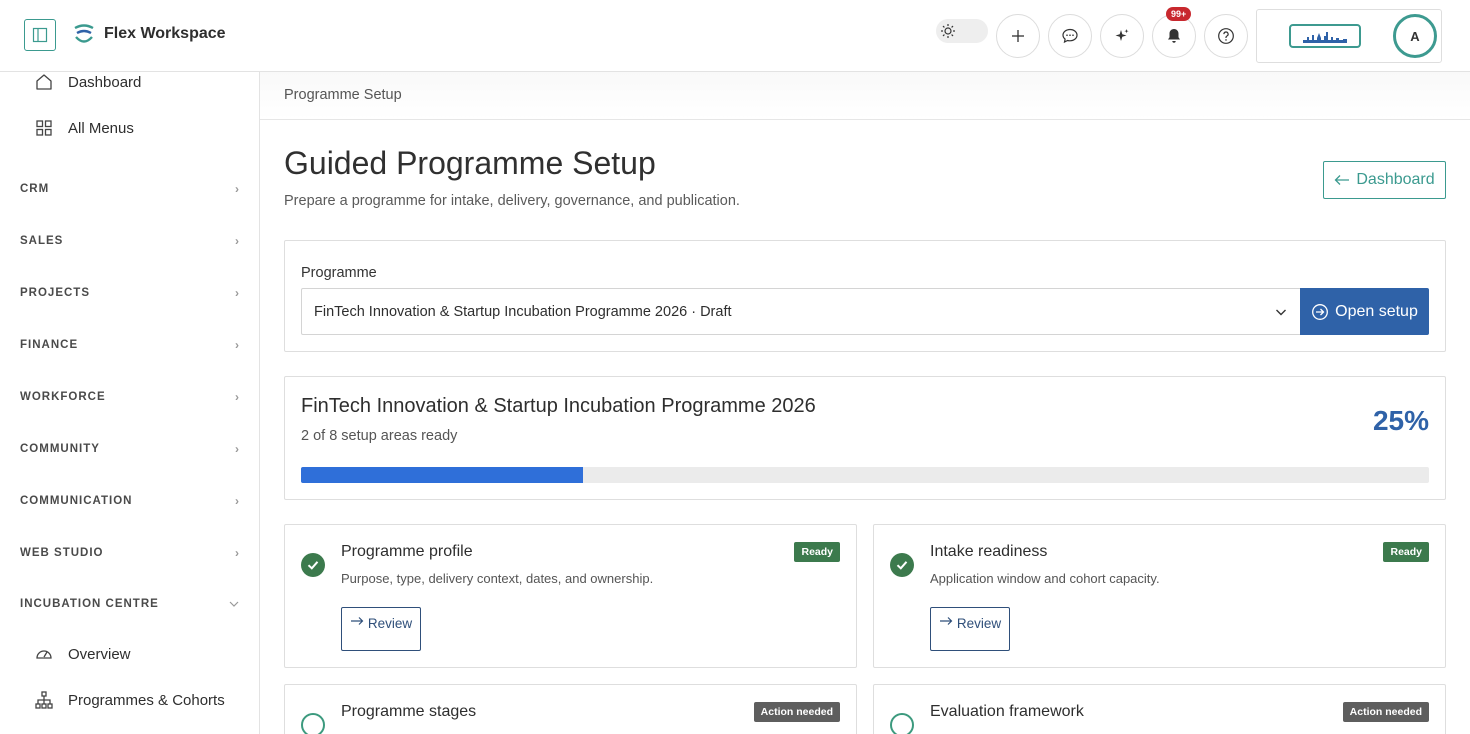 The image size is (1470, 734). What do you see at coordinates (165, 33) in the screenshot?
I see `app-name: Flex Workspace` at bounding box center [165, 33].